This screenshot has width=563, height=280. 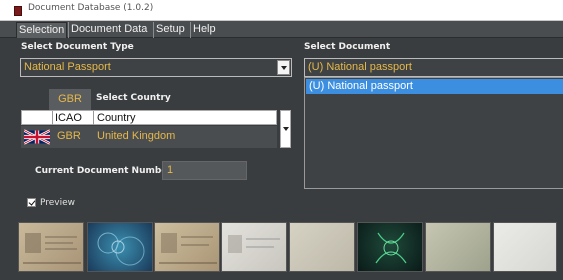 I want to click on document-type-value: National Passport, so click(x=67, y=67).